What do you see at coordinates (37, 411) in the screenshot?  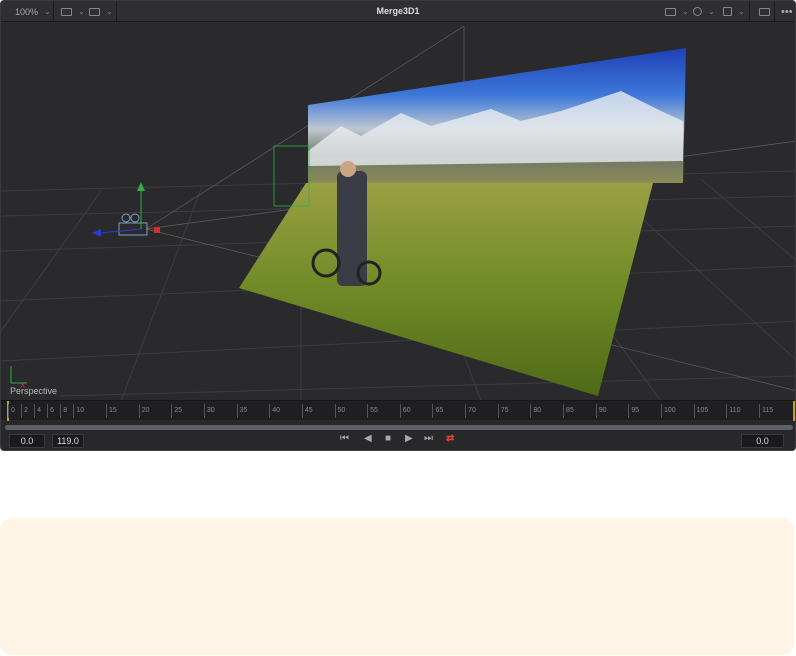 I see `timeline-tick: 4` at bounding box center [37, 411].